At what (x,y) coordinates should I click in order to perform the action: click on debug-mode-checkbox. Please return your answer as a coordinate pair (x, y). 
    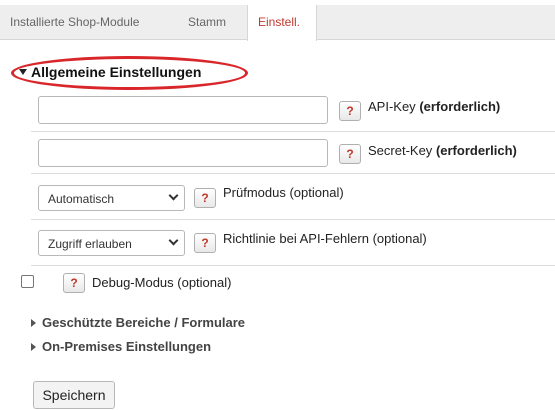
    Looking at the image, I should click on (27, 281).